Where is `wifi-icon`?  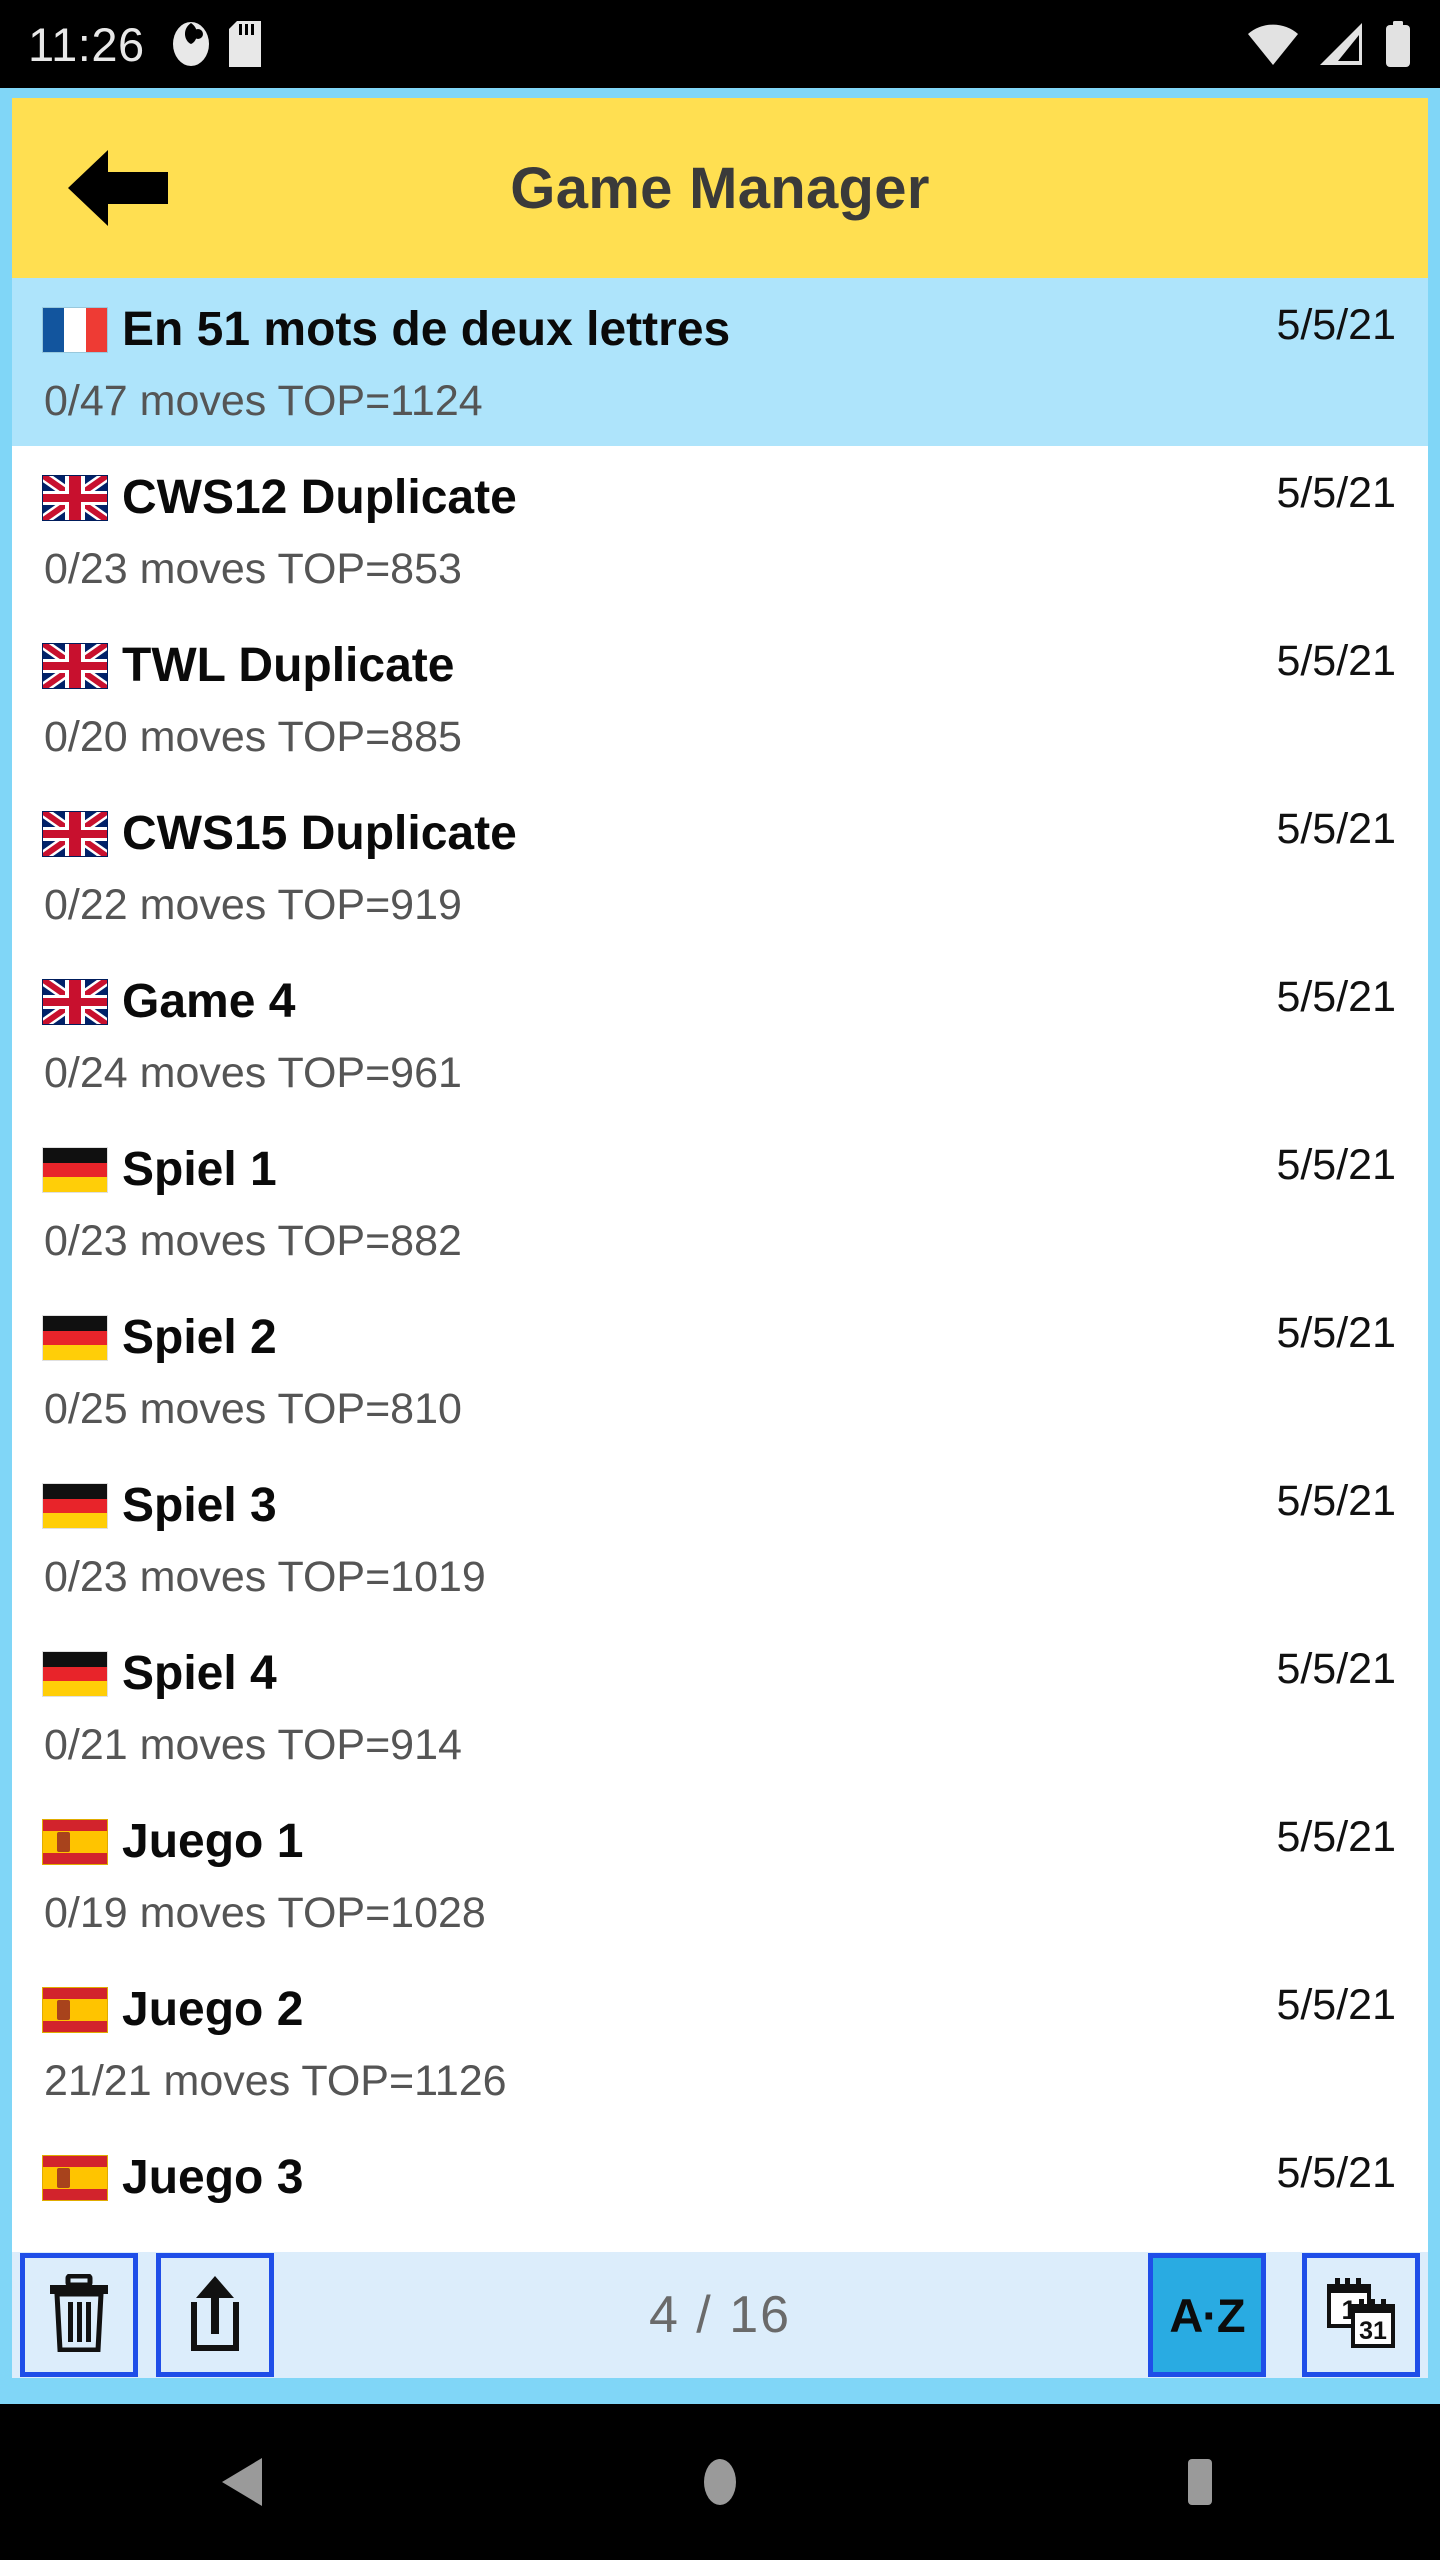 wifi-icon is located at coordinates (1273, 44).